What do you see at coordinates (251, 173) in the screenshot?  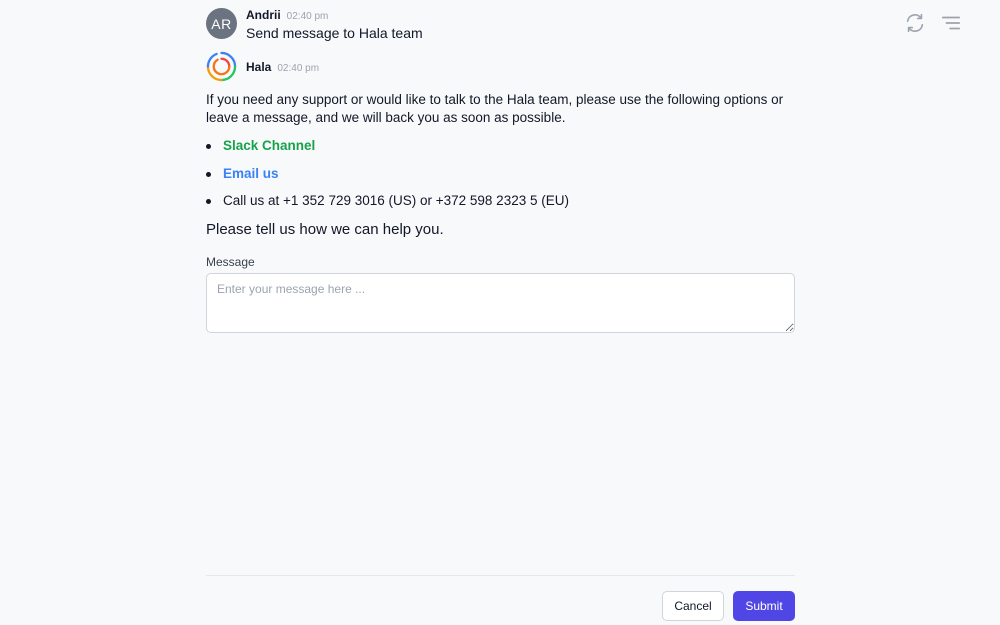 I see `email-us-link: Email us` at bounding box center [251, 173].